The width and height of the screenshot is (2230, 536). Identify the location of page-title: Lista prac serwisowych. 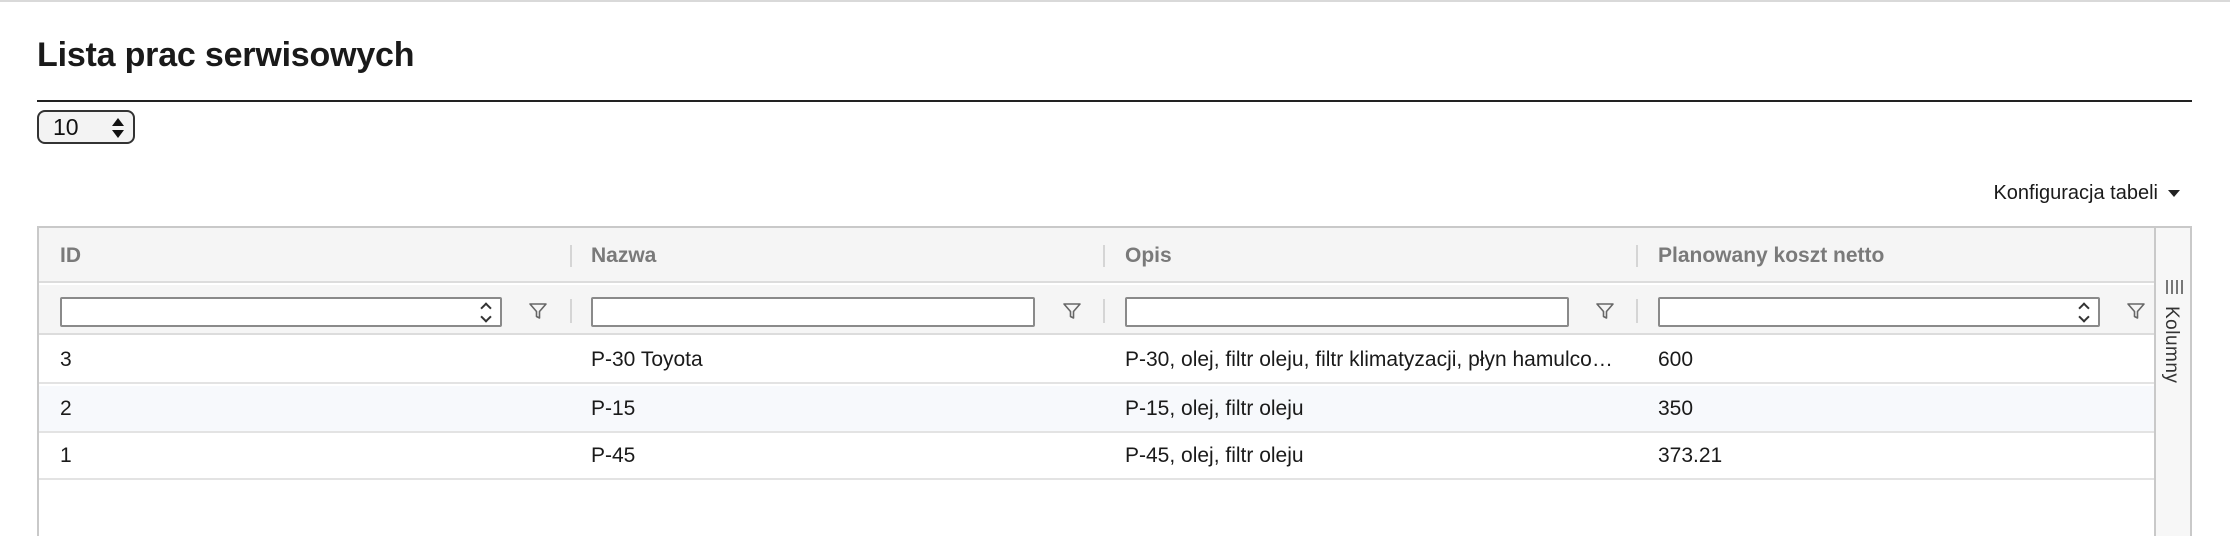
(226, 55).